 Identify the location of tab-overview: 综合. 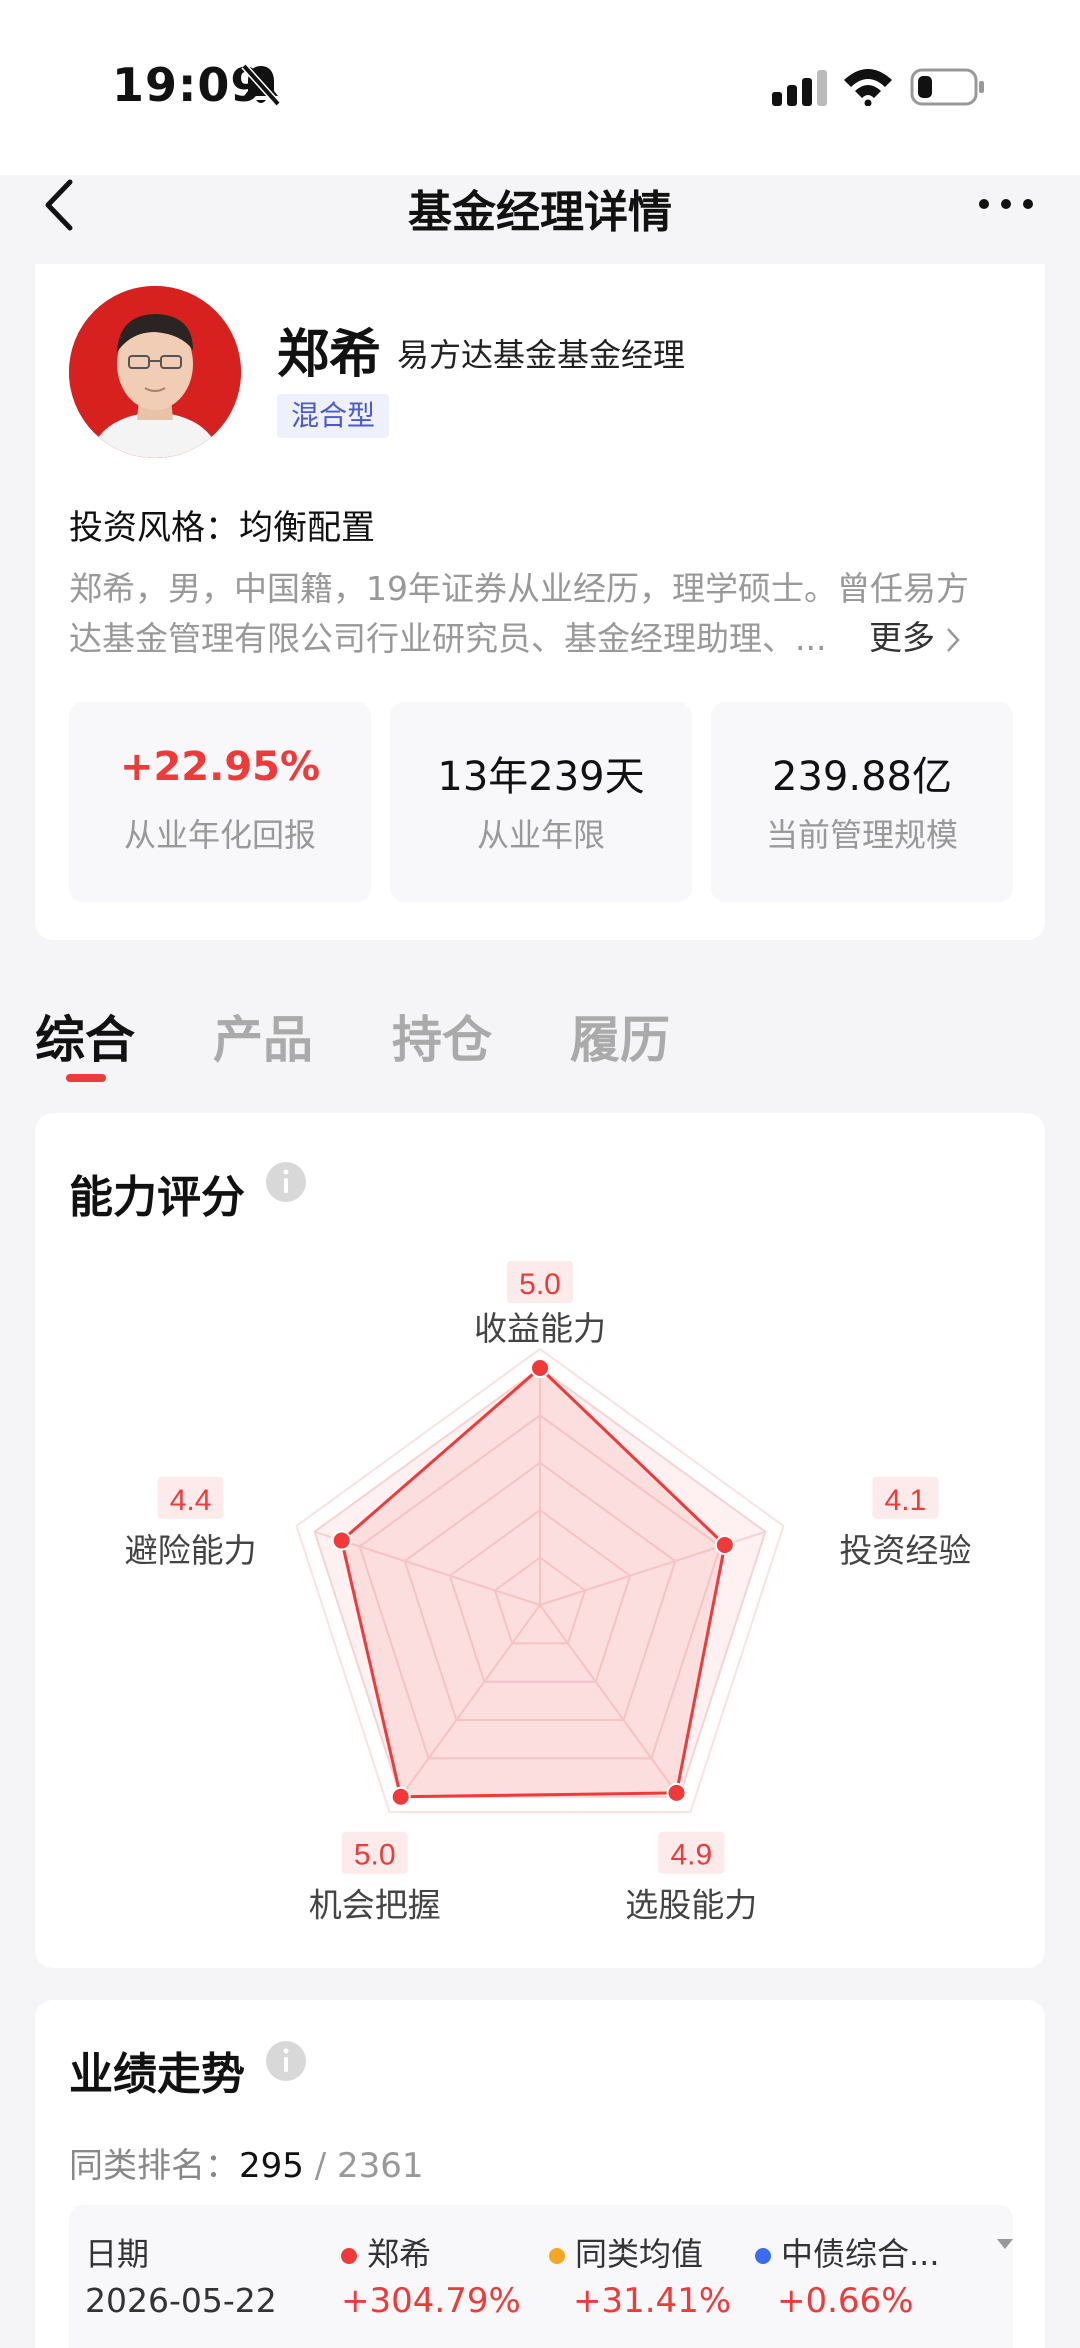
(85, 1036).